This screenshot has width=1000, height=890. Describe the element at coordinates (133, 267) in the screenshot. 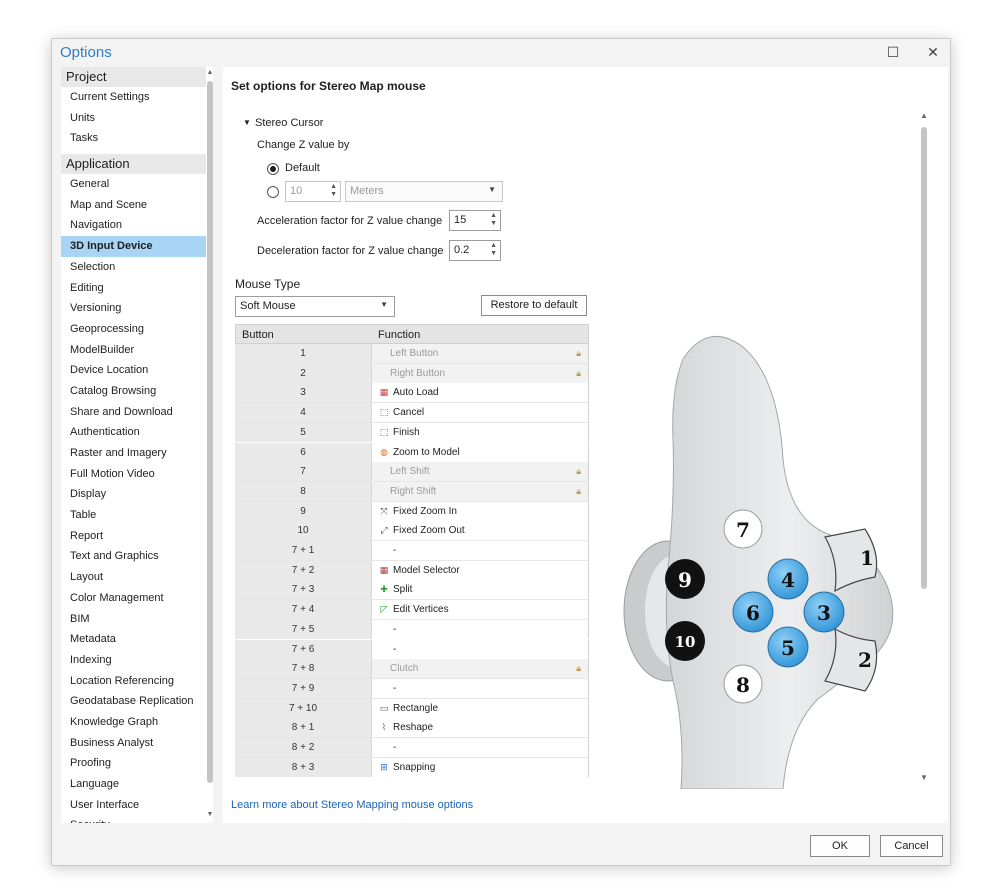

I see `sidebar-item-selection: Selection` at that location.